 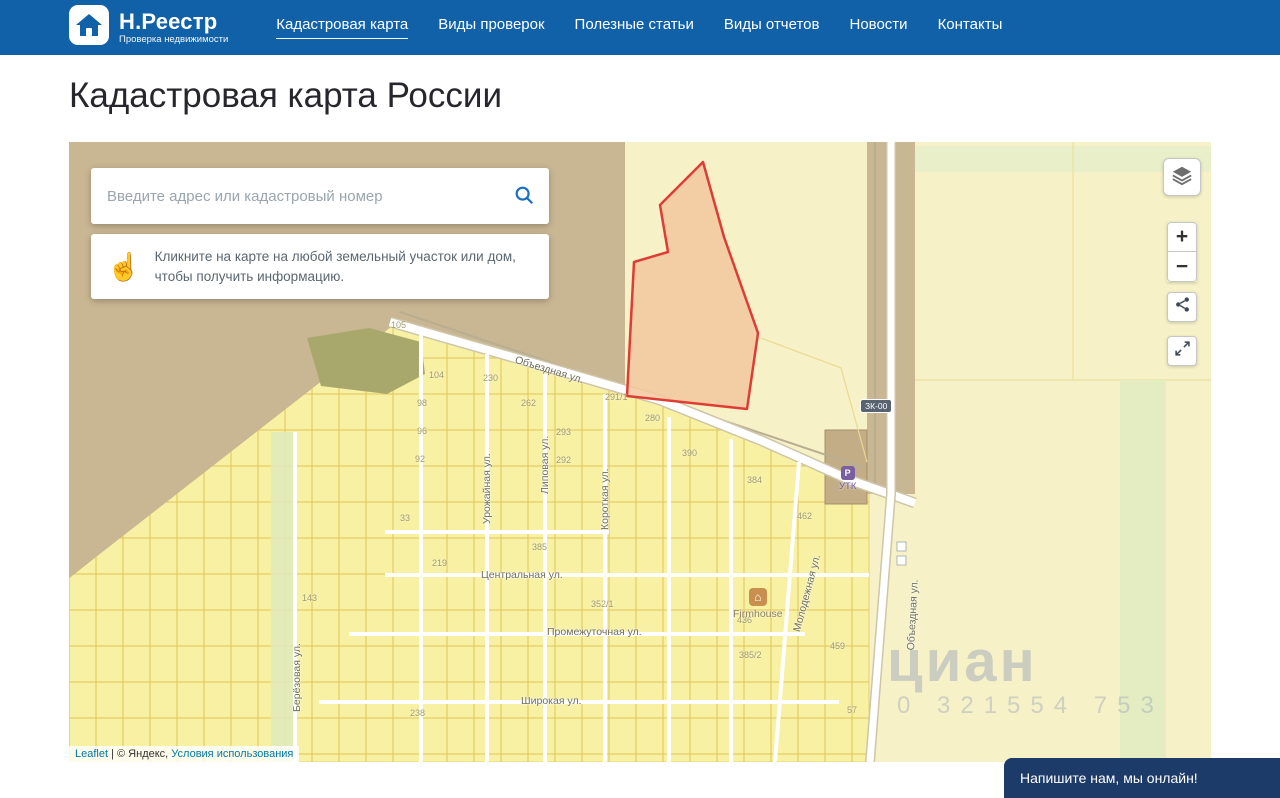 I want to click on hand-click-icon: ☝, so click(x=124, y=266).